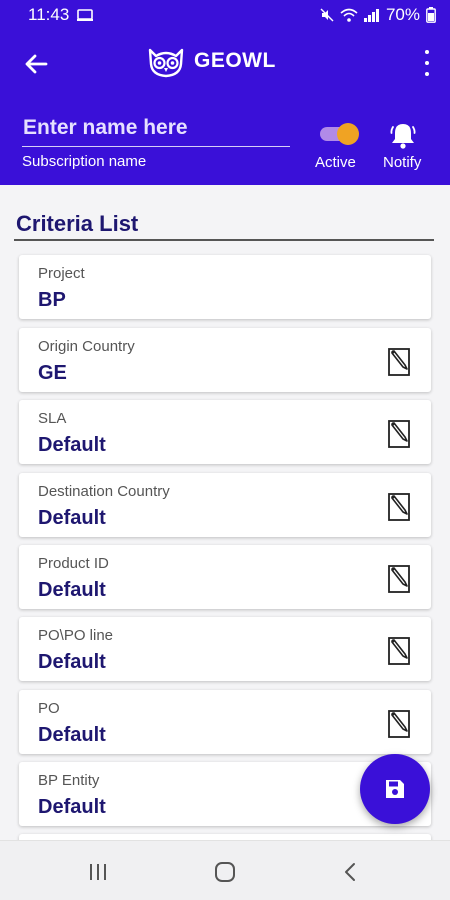 This screenshot has height=900, width=450. I want to click on criteria-value: GE, so click(52, 373).